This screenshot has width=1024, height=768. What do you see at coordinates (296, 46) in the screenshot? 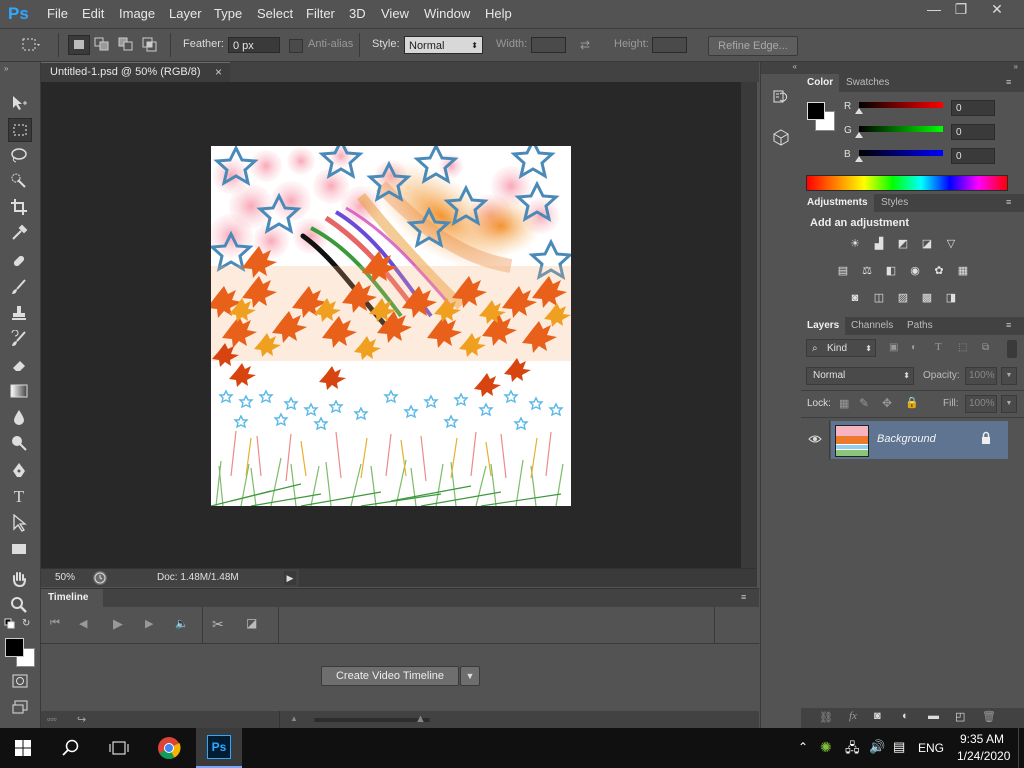
I see `antialias-checkbox` at bounding box center [296, 46].